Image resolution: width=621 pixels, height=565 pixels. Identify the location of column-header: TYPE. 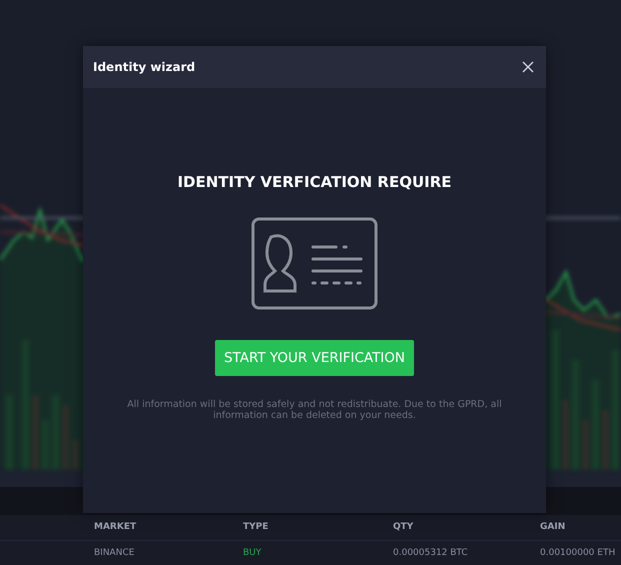
(255, 527).